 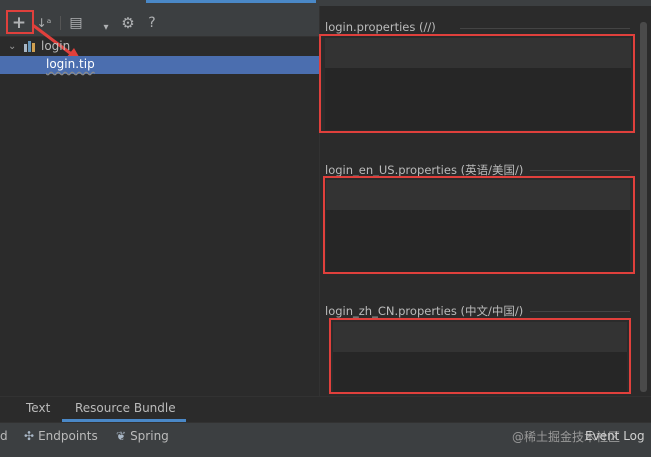 I want to click on editor-highlight-zh-cn, so click(x=480, y=356).